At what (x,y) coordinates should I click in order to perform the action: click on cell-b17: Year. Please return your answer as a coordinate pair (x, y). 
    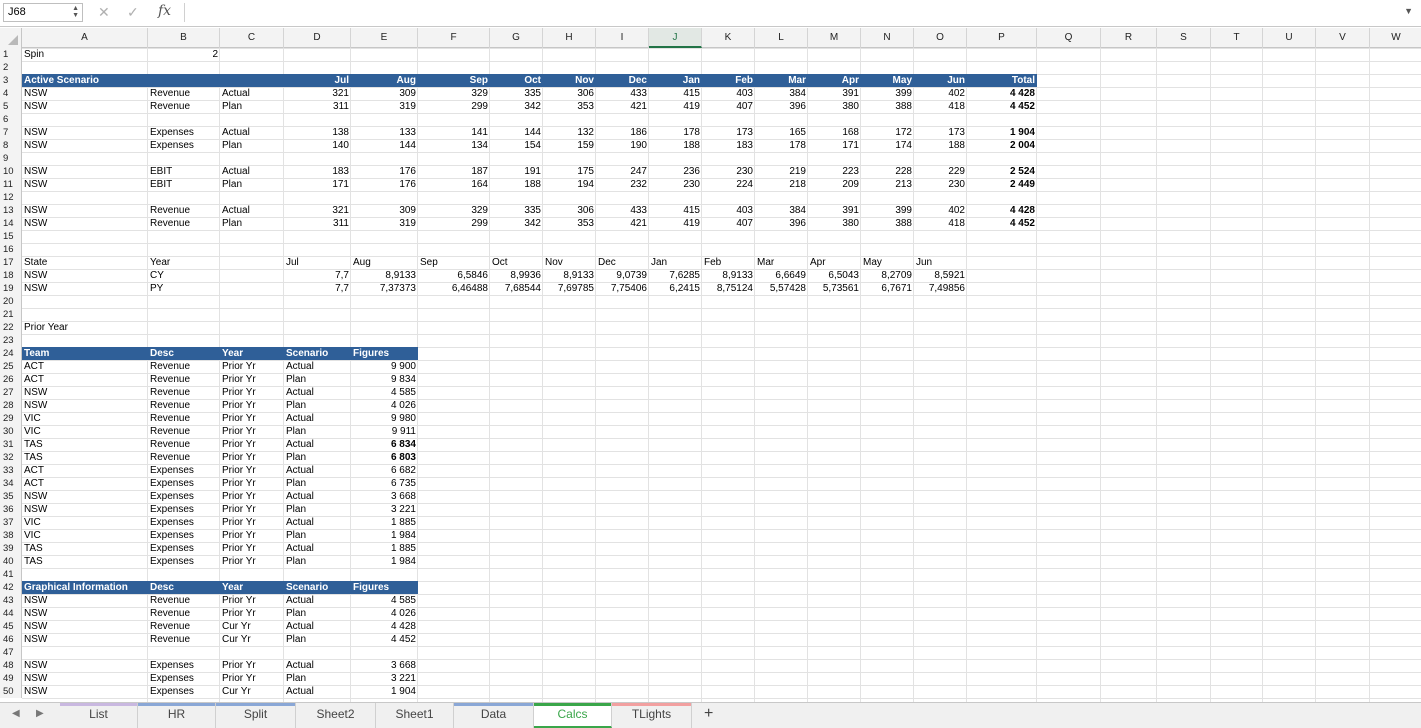
    Looking at the image, I should click on (184, 262).